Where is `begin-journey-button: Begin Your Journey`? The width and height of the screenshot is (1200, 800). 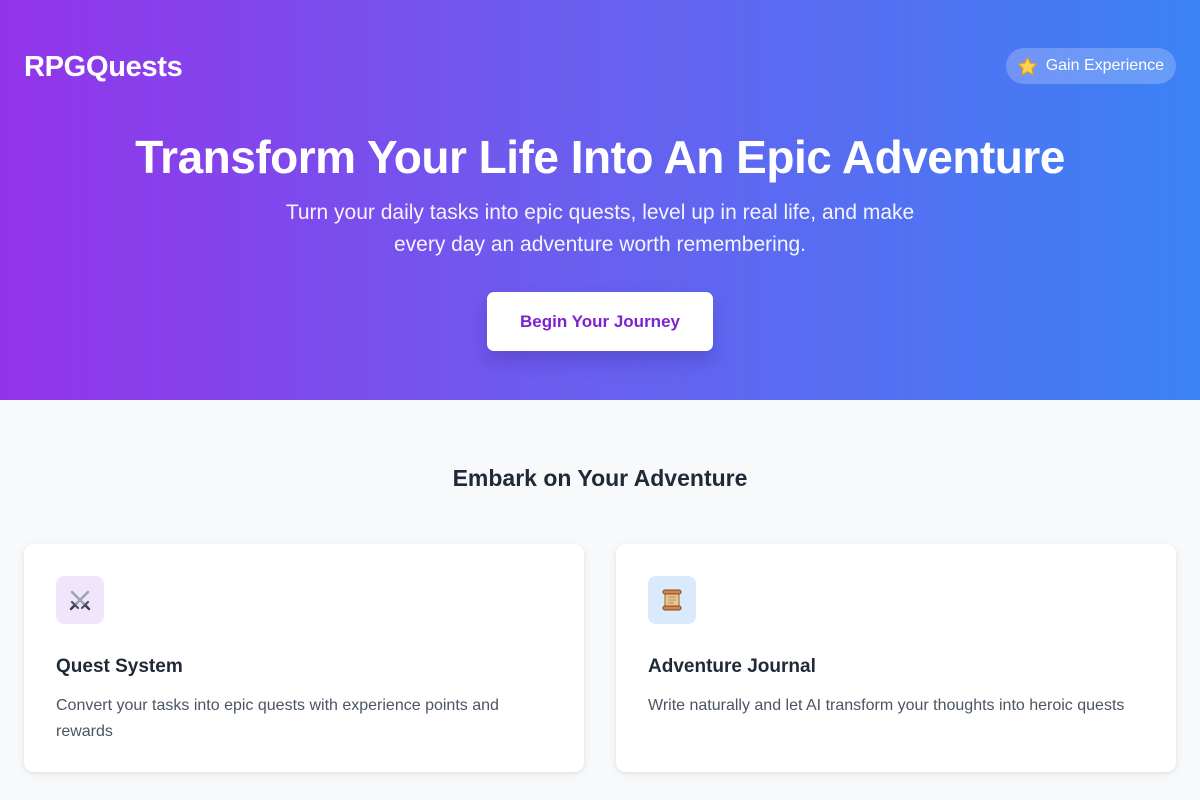
begin-journey-button: Begin Your Journey is located at coordinates (600, 321).